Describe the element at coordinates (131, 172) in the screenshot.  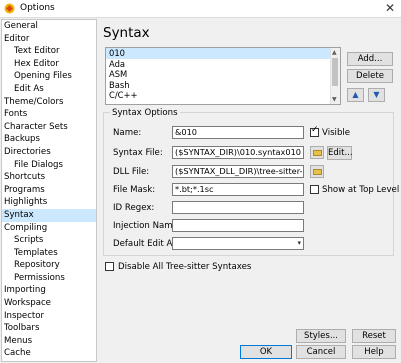
I see `dll-file-label: DLL File:` at that location.